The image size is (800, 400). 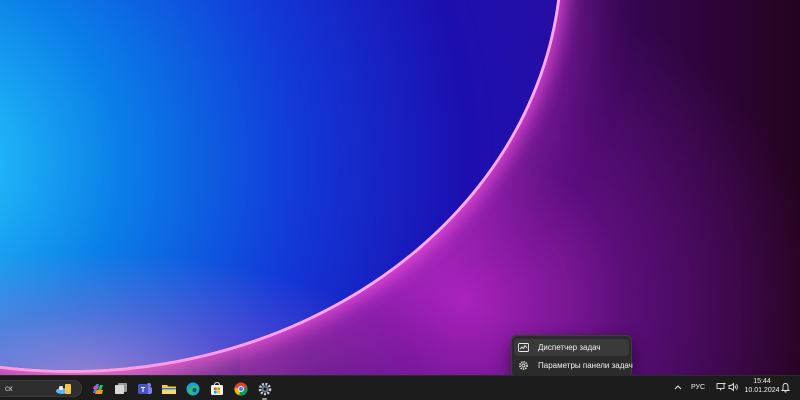 I want to click on taskbar-app-settings, so click(x=264, y=390).